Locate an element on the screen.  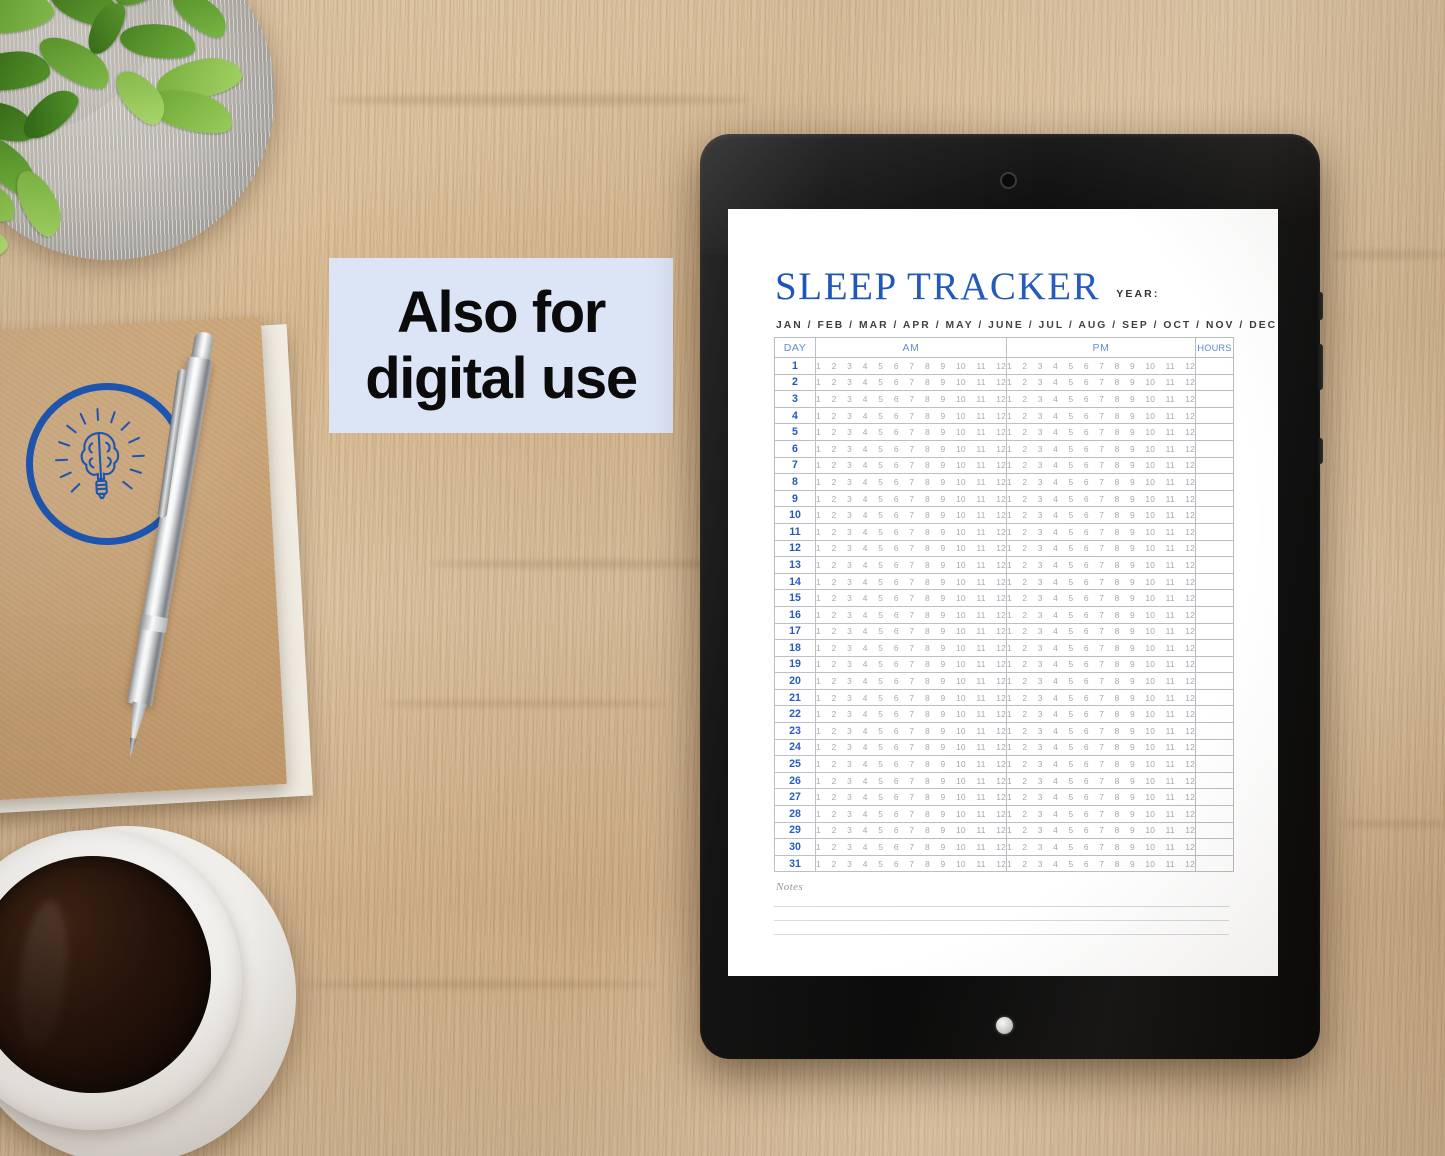
note-line is located at coordinates (1001, 907).